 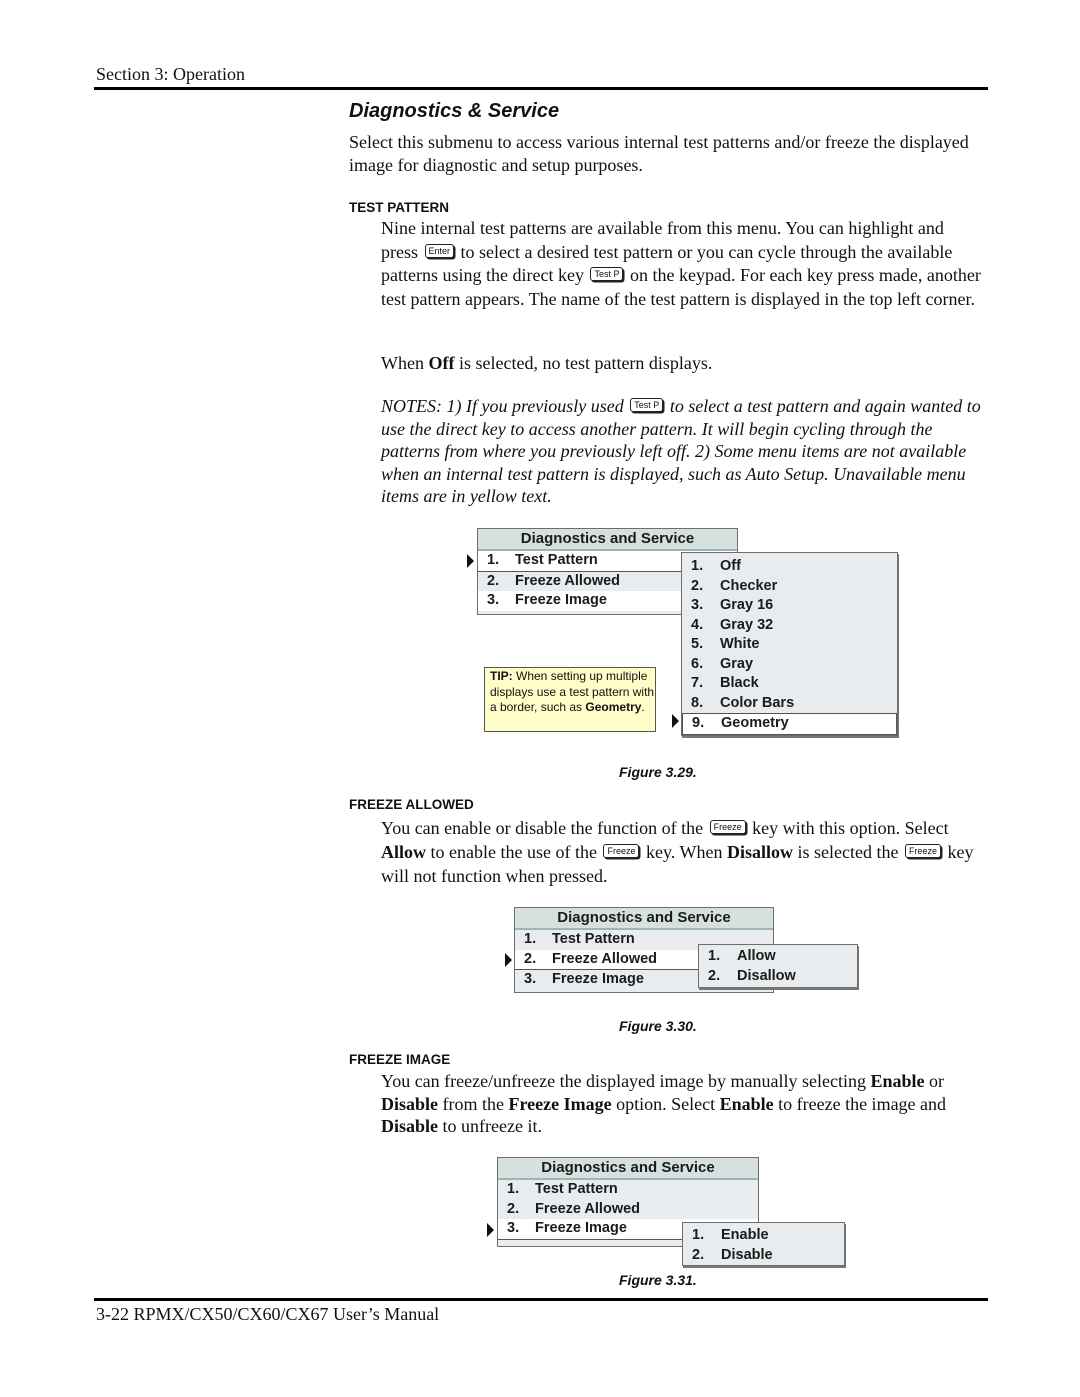 I want to click on submenu-item-black: 7. Black, so click(x=789, y=684).